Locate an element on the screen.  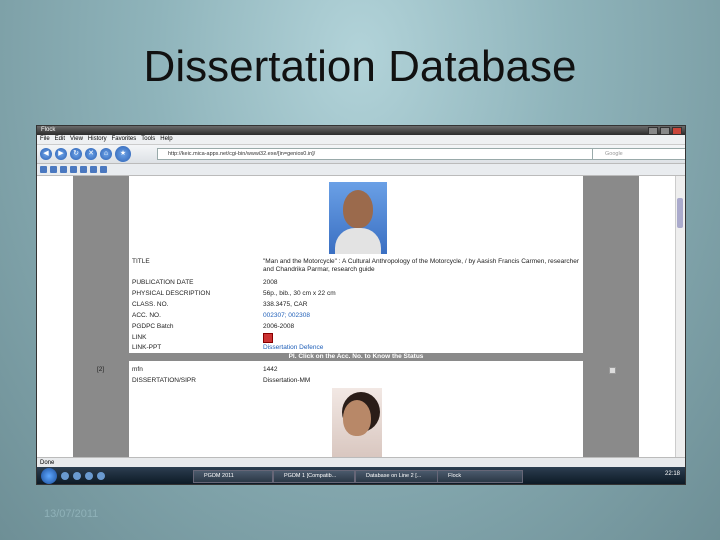
left-margin is located at coordinates (101, 316).